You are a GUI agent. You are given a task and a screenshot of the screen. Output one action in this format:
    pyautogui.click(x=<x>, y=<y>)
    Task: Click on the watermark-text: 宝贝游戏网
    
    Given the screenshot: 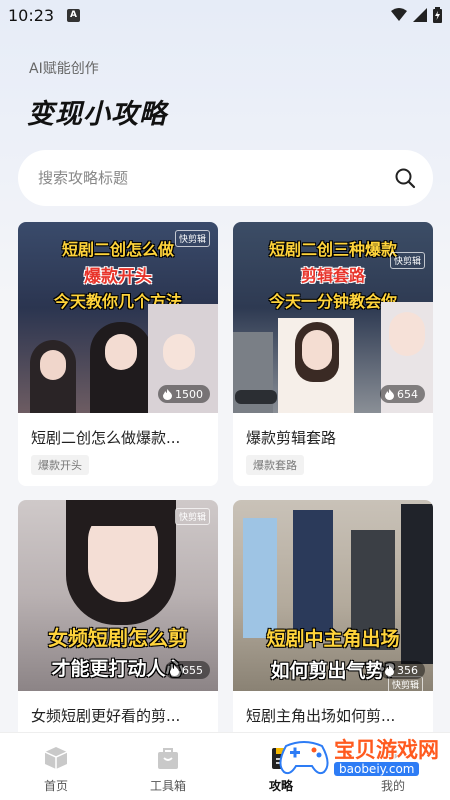 What is the action you would take?
    pyautogui.click(x=386, y=750)
    